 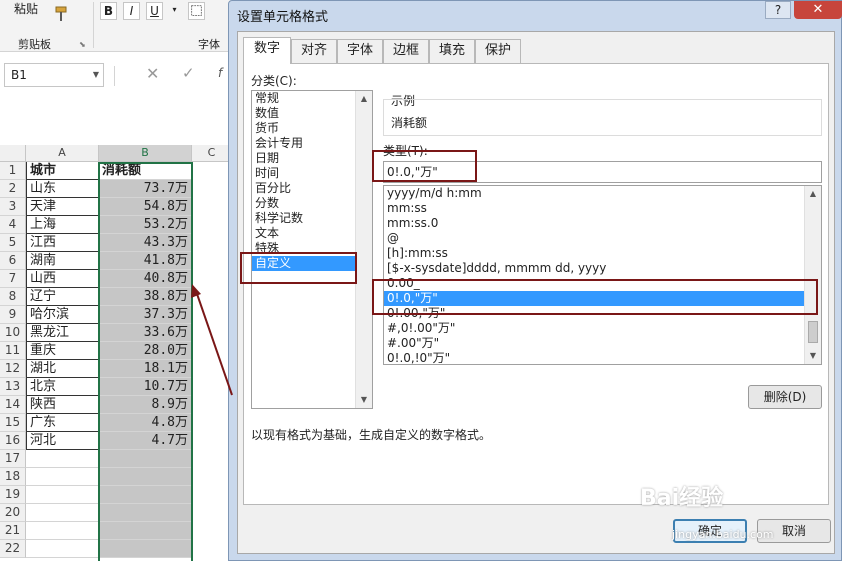 What do you see at coordinates (602, 298) in the screenshot?
I see `format-code-item: 0!.0,"万"` at bounding box center [602, 298].